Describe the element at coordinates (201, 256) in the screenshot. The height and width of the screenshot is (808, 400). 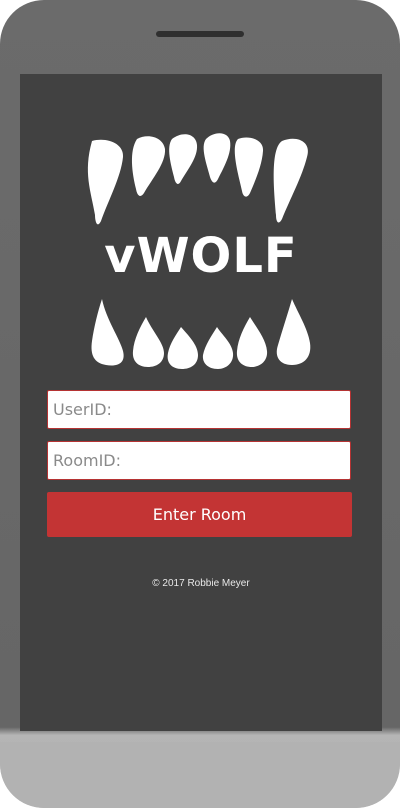
I see `app-logo-title: vWOLF` at that location.